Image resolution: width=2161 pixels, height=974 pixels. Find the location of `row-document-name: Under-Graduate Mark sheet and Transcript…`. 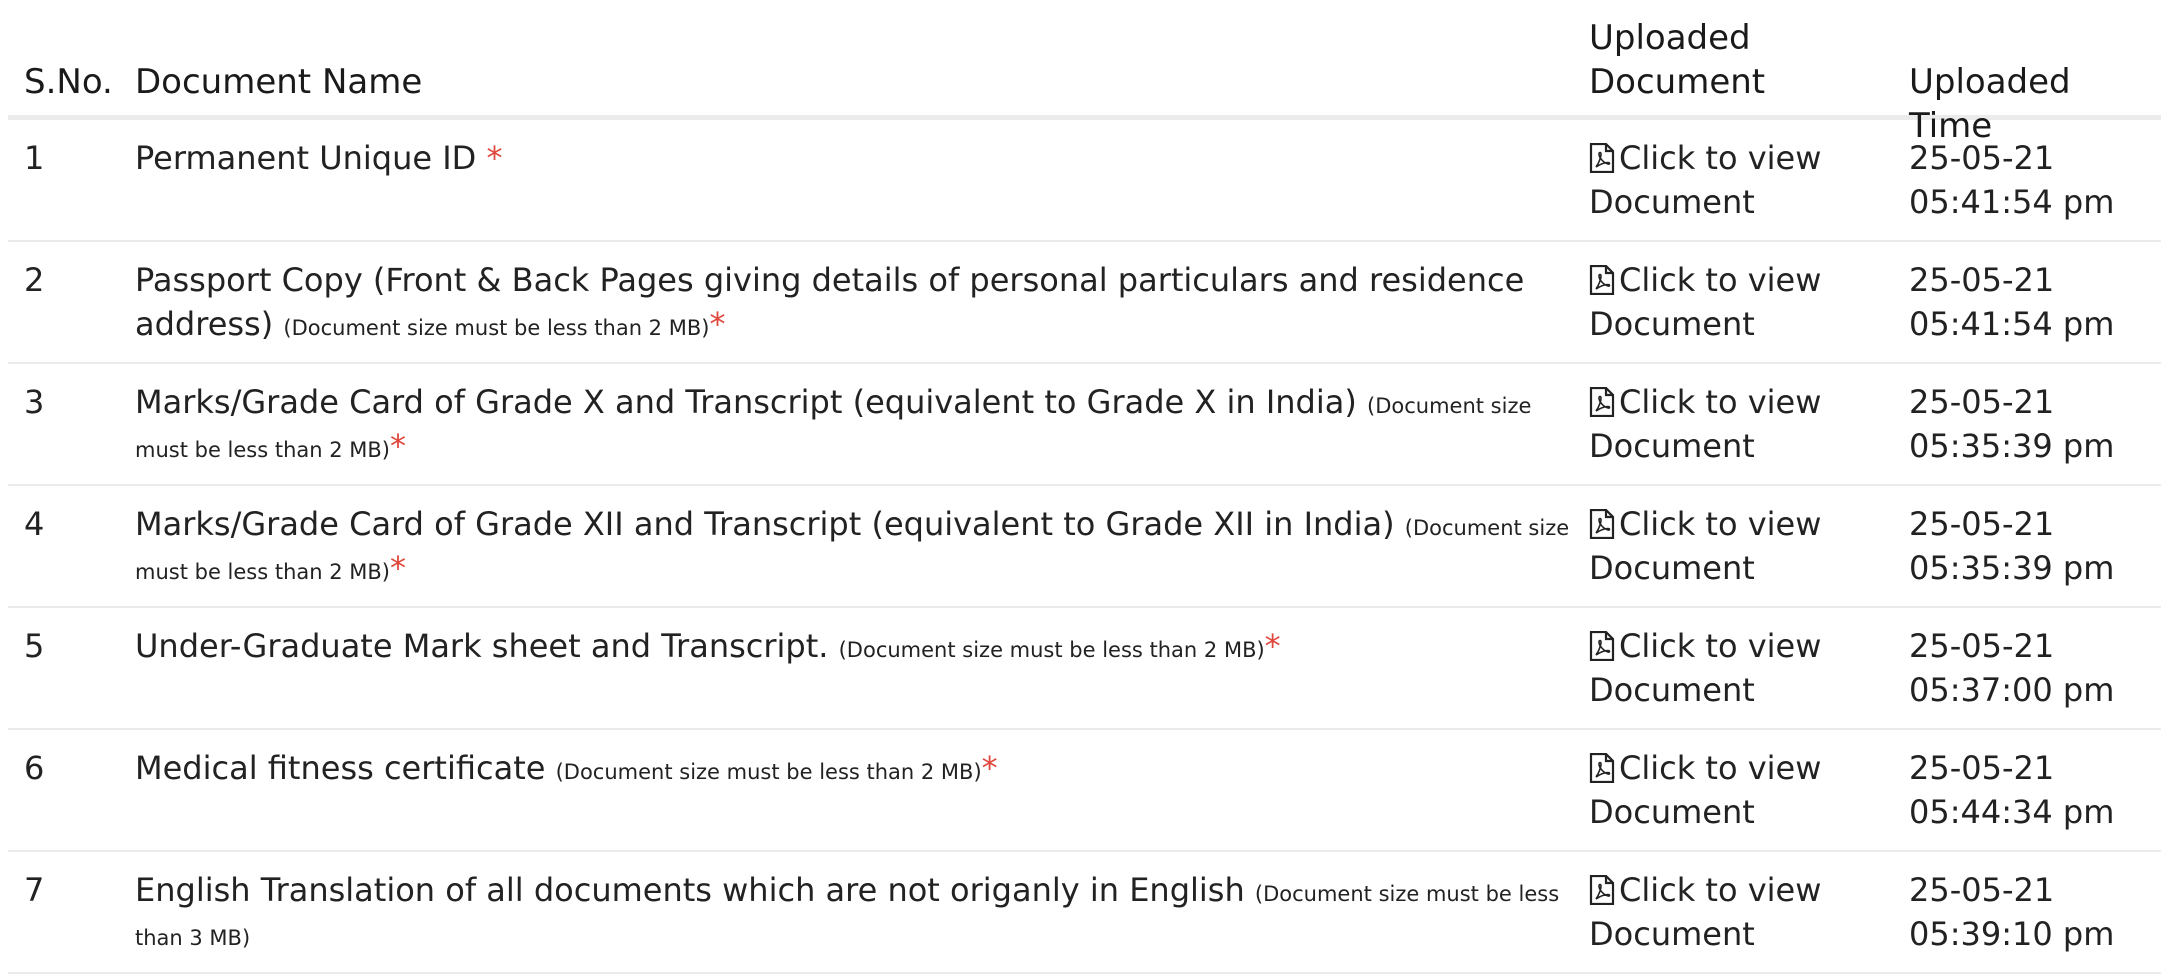

row-document-name: Under-Graduate Mark sheet and Transcript… is located at coordinates (855, 646).